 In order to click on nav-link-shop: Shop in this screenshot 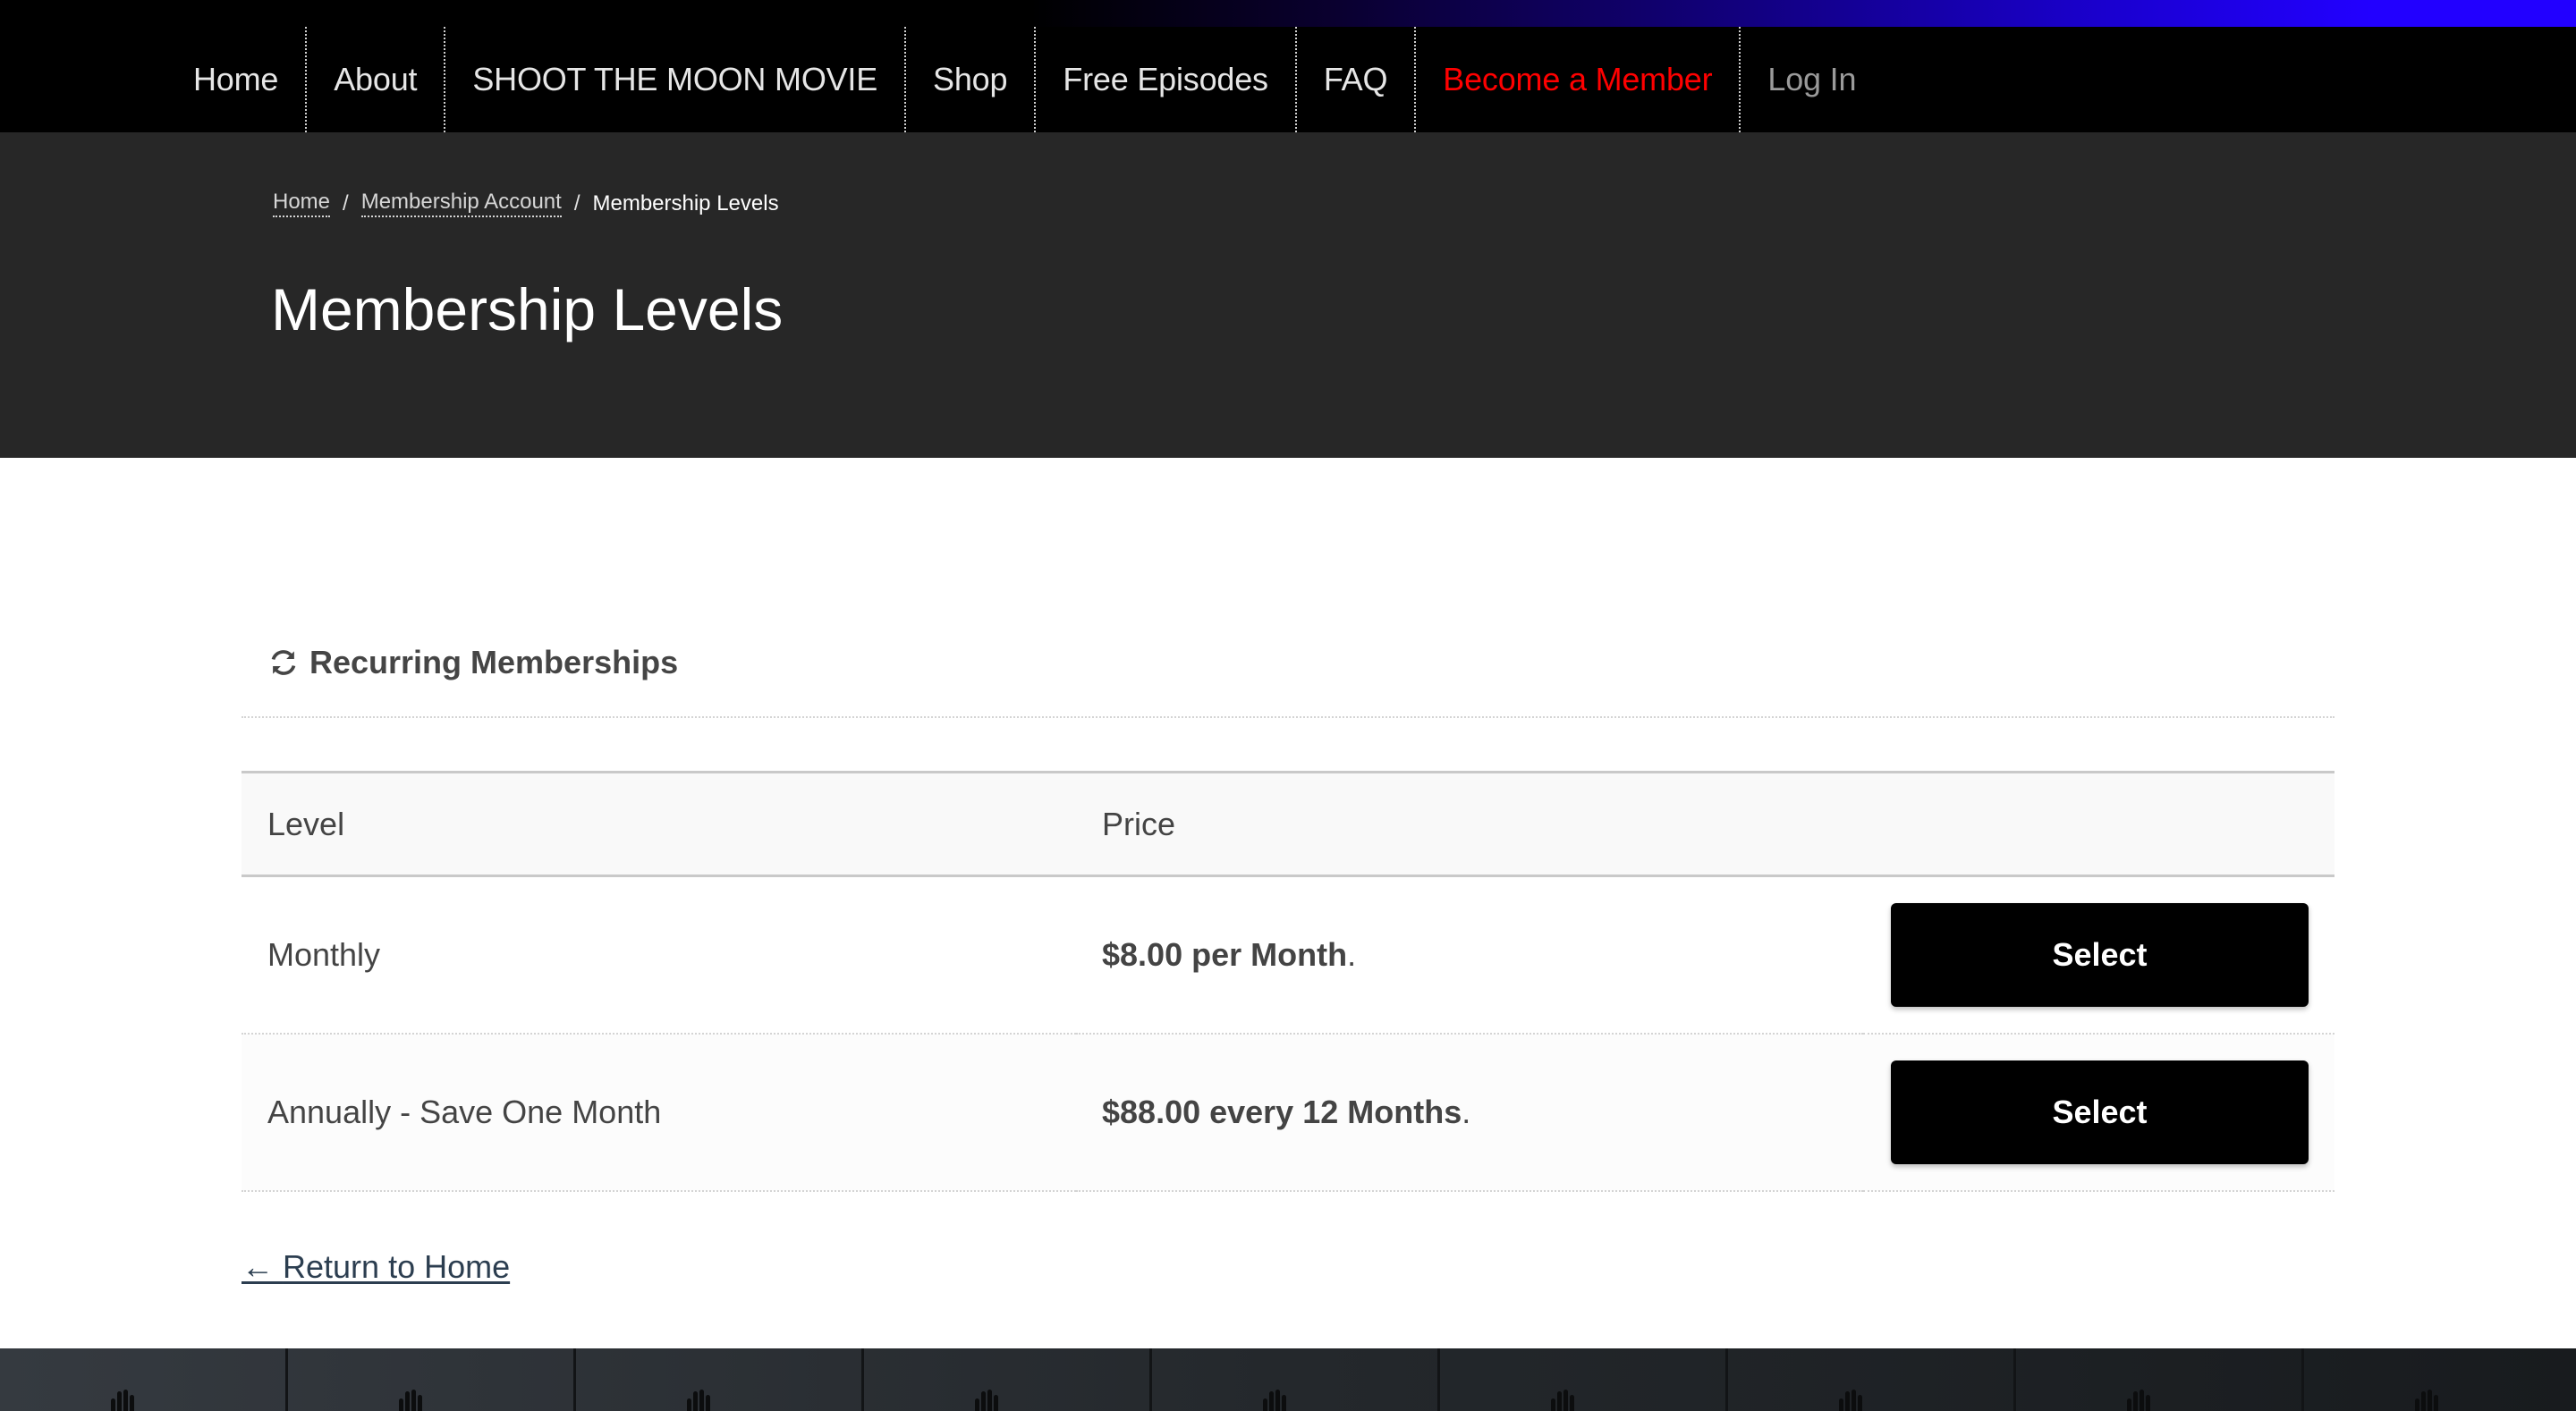, I will do `click(970, 80)`.